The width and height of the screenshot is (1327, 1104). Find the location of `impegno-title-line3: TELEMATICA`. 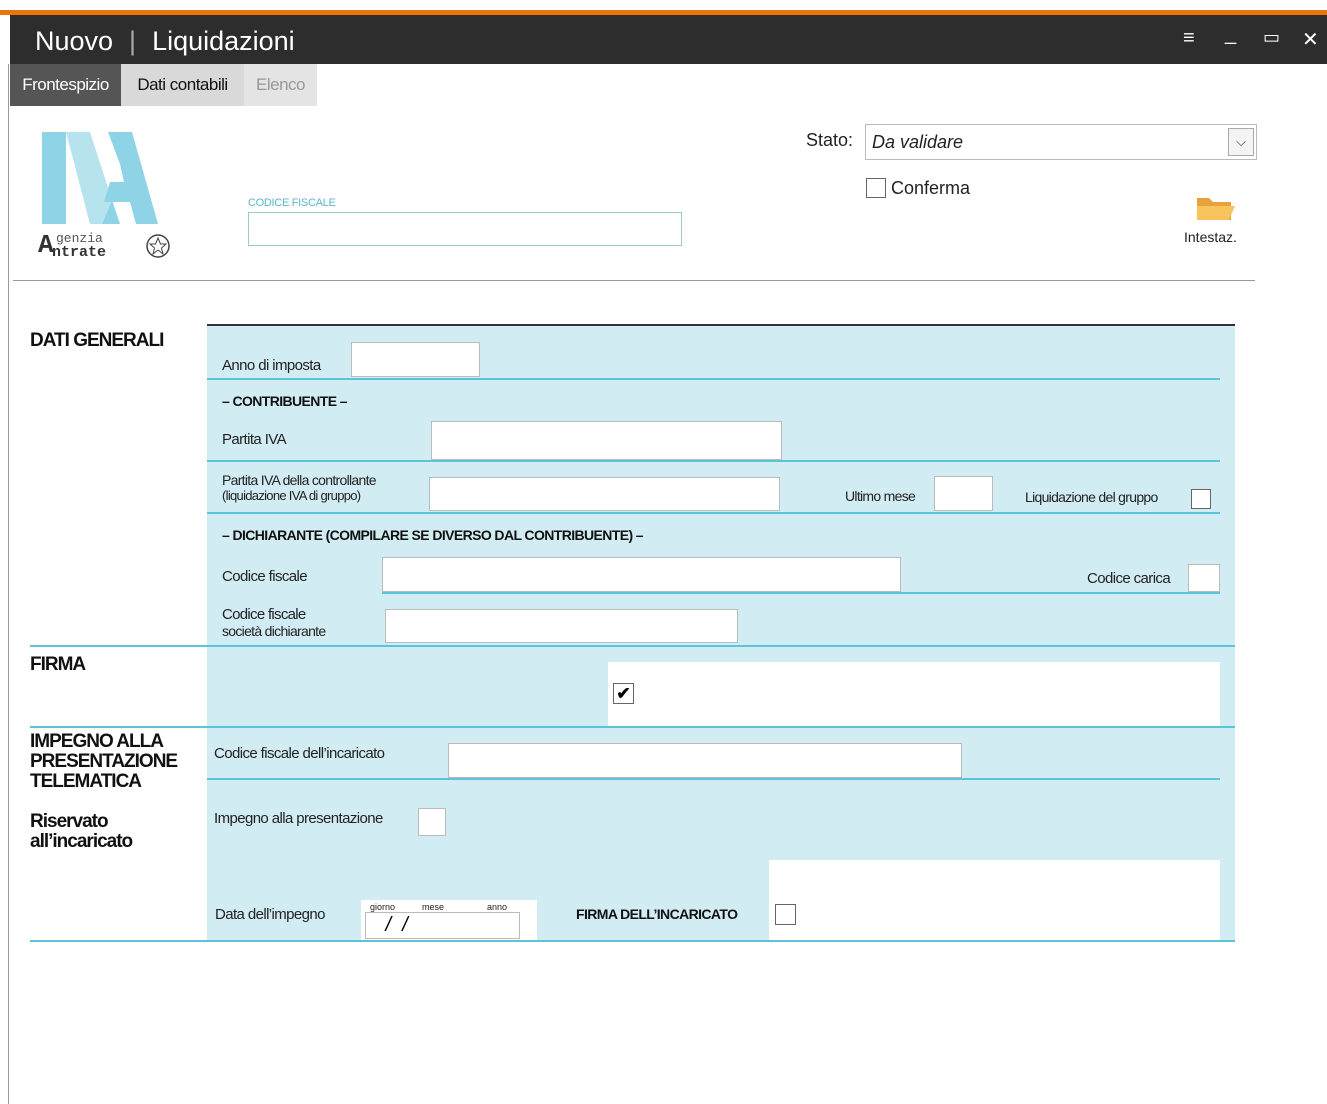

impegno-title-line3: TELEMATICA is located at coordinates (86, 781).